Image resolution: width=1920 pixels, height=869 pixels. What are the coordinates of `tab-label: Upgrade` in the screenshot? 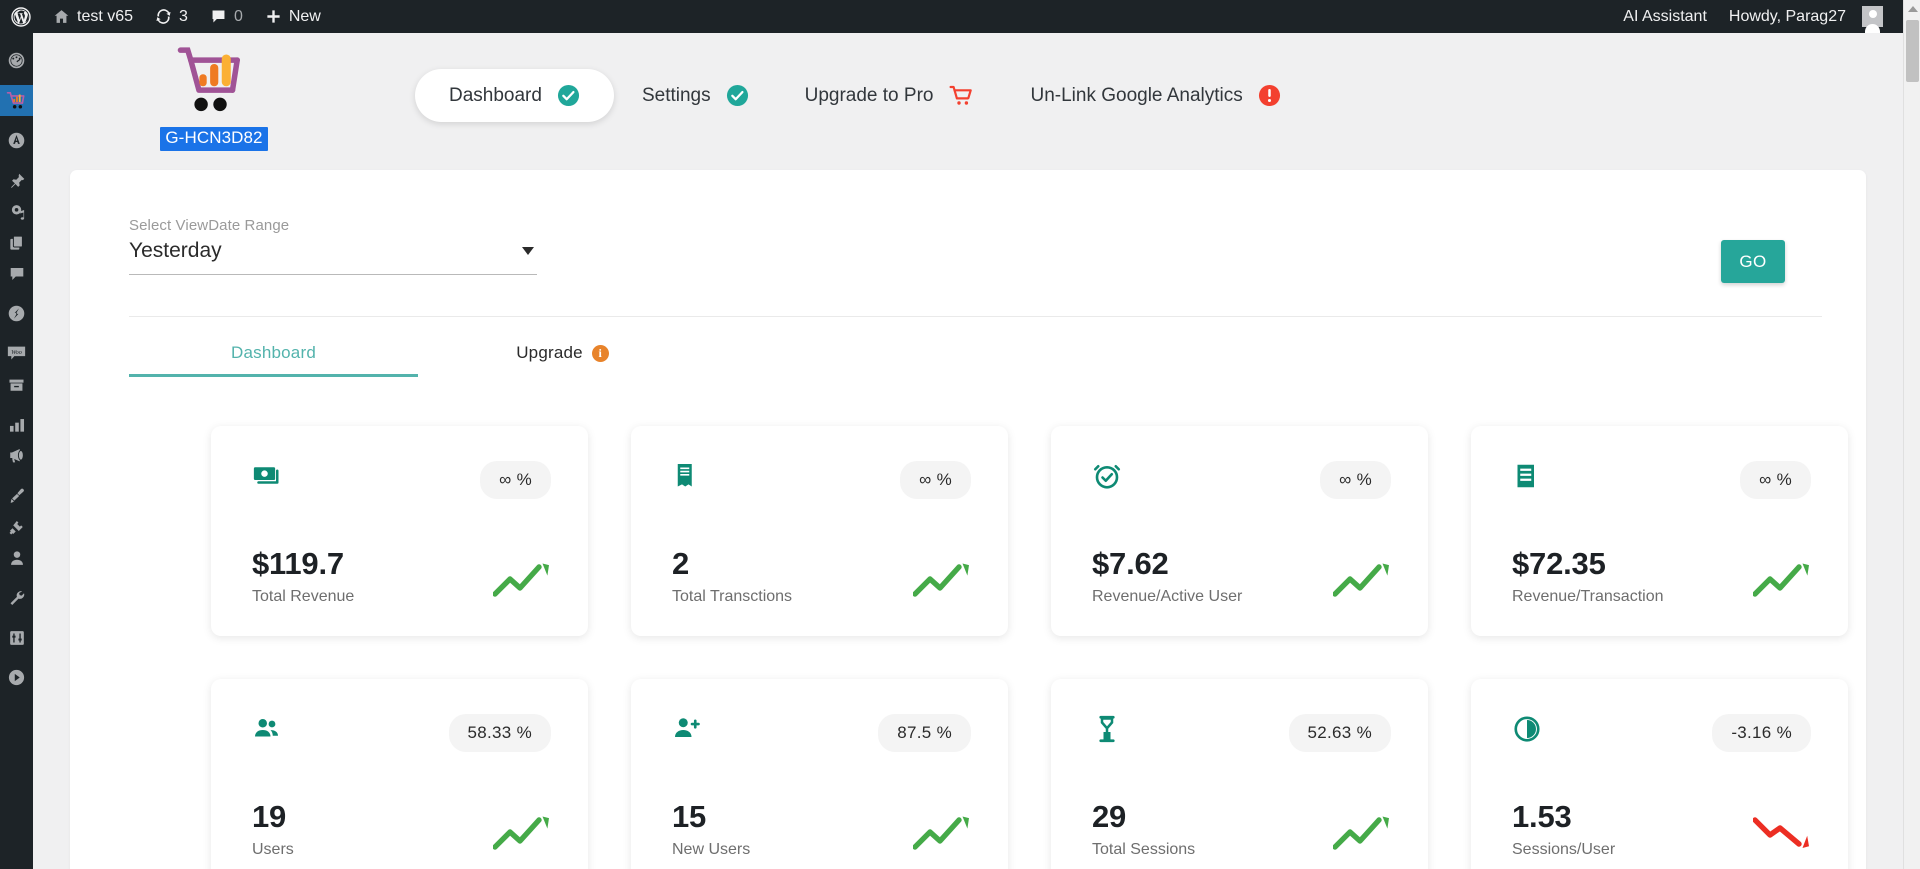 It's located at (549, 352).